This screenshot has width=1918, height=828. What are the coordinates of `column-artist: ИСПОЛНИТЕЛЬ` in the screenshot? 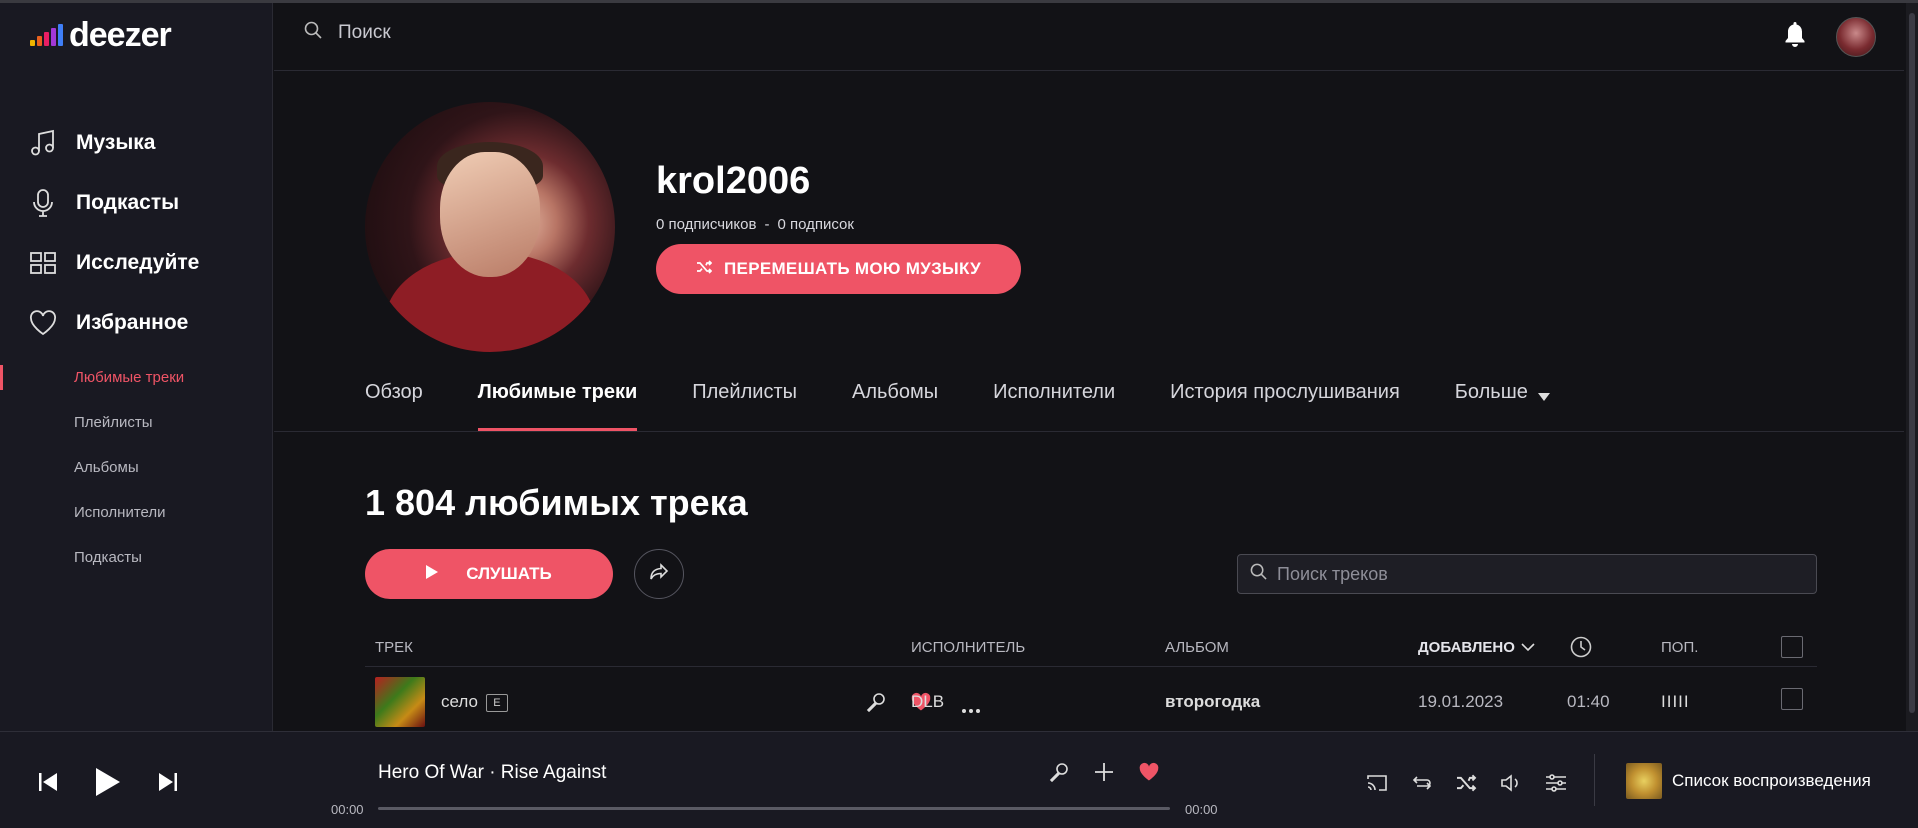 It's located at (968, 647).